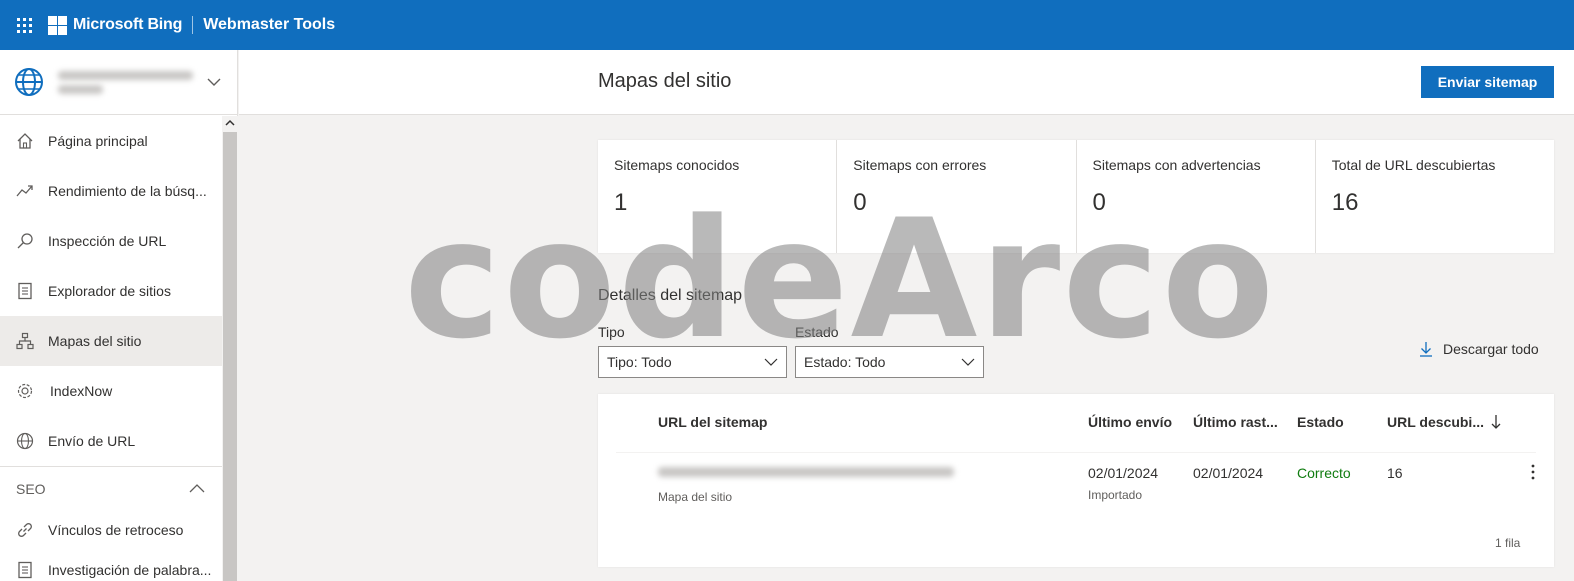  I want to click on status-filter-label: Estado, so click(817, 332).